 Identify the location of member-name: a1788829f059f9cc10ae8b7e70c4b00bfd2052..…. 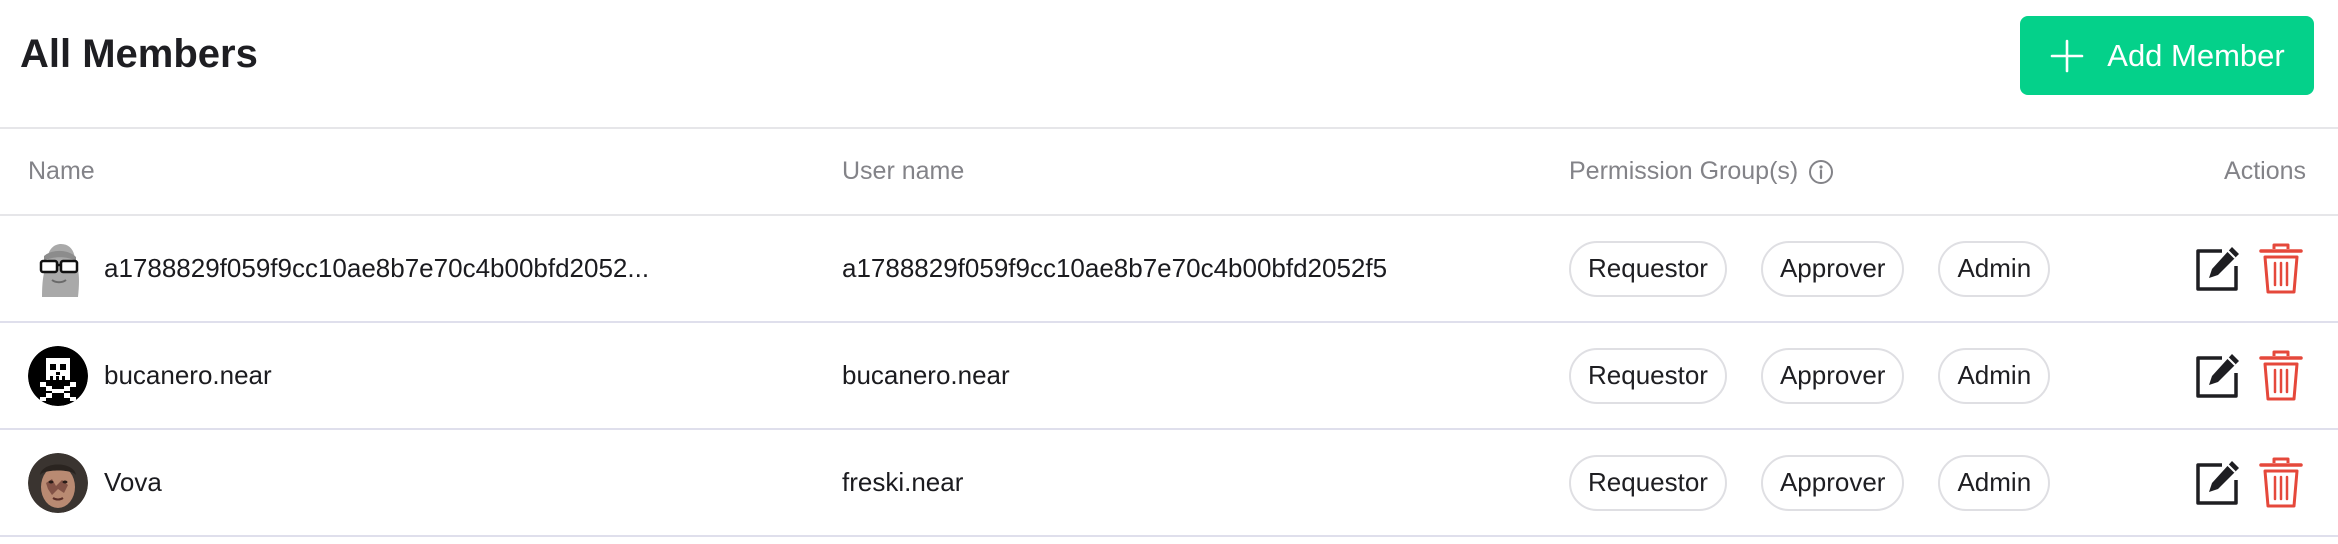
(377, 268).